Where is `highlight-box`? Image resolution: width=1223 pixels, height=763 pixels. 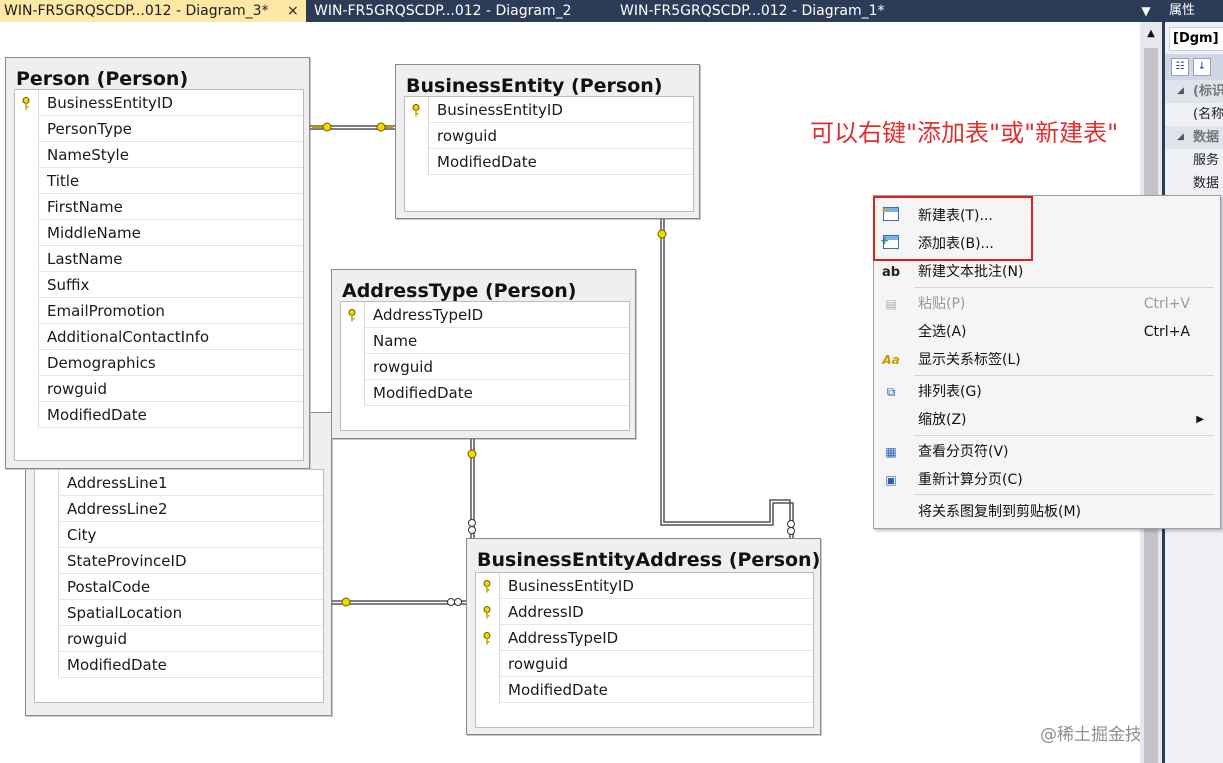 highlight-box is located at coordinates (953, 228).